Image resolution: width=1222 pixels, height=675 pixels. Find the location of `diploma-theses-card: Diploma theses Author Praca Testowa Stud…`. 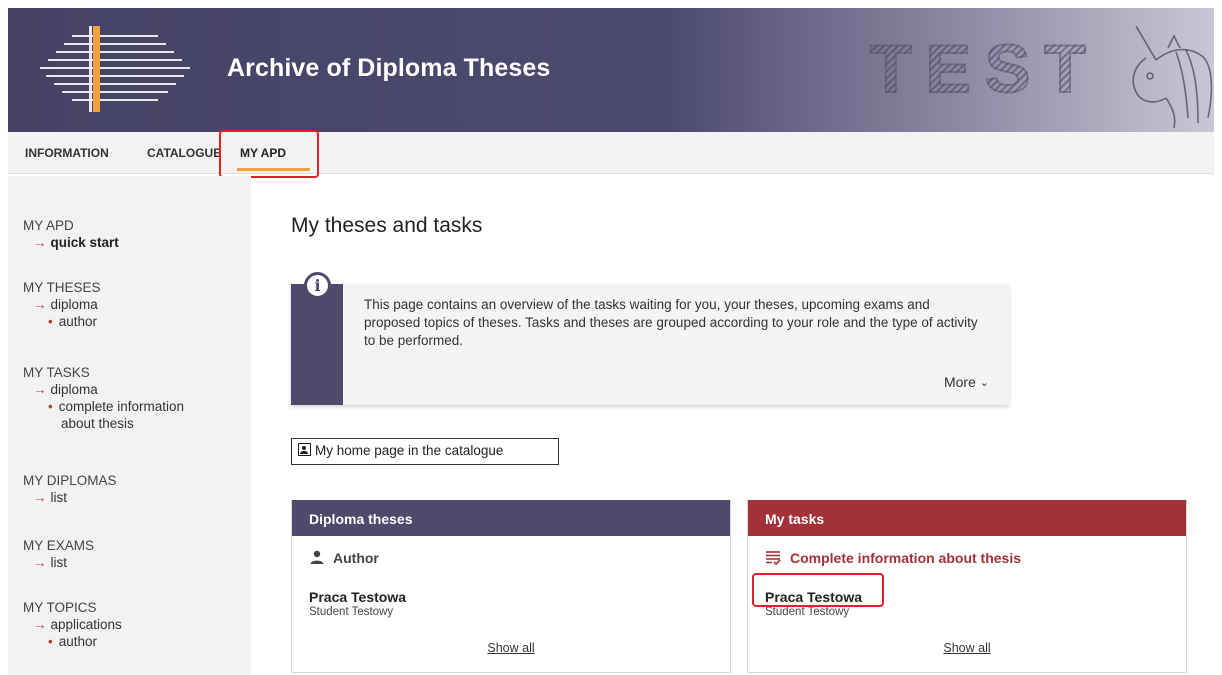

diploma-theses-card: Diploma theses Author Praca Testowa Stud… is located at coordinates (511, 586).